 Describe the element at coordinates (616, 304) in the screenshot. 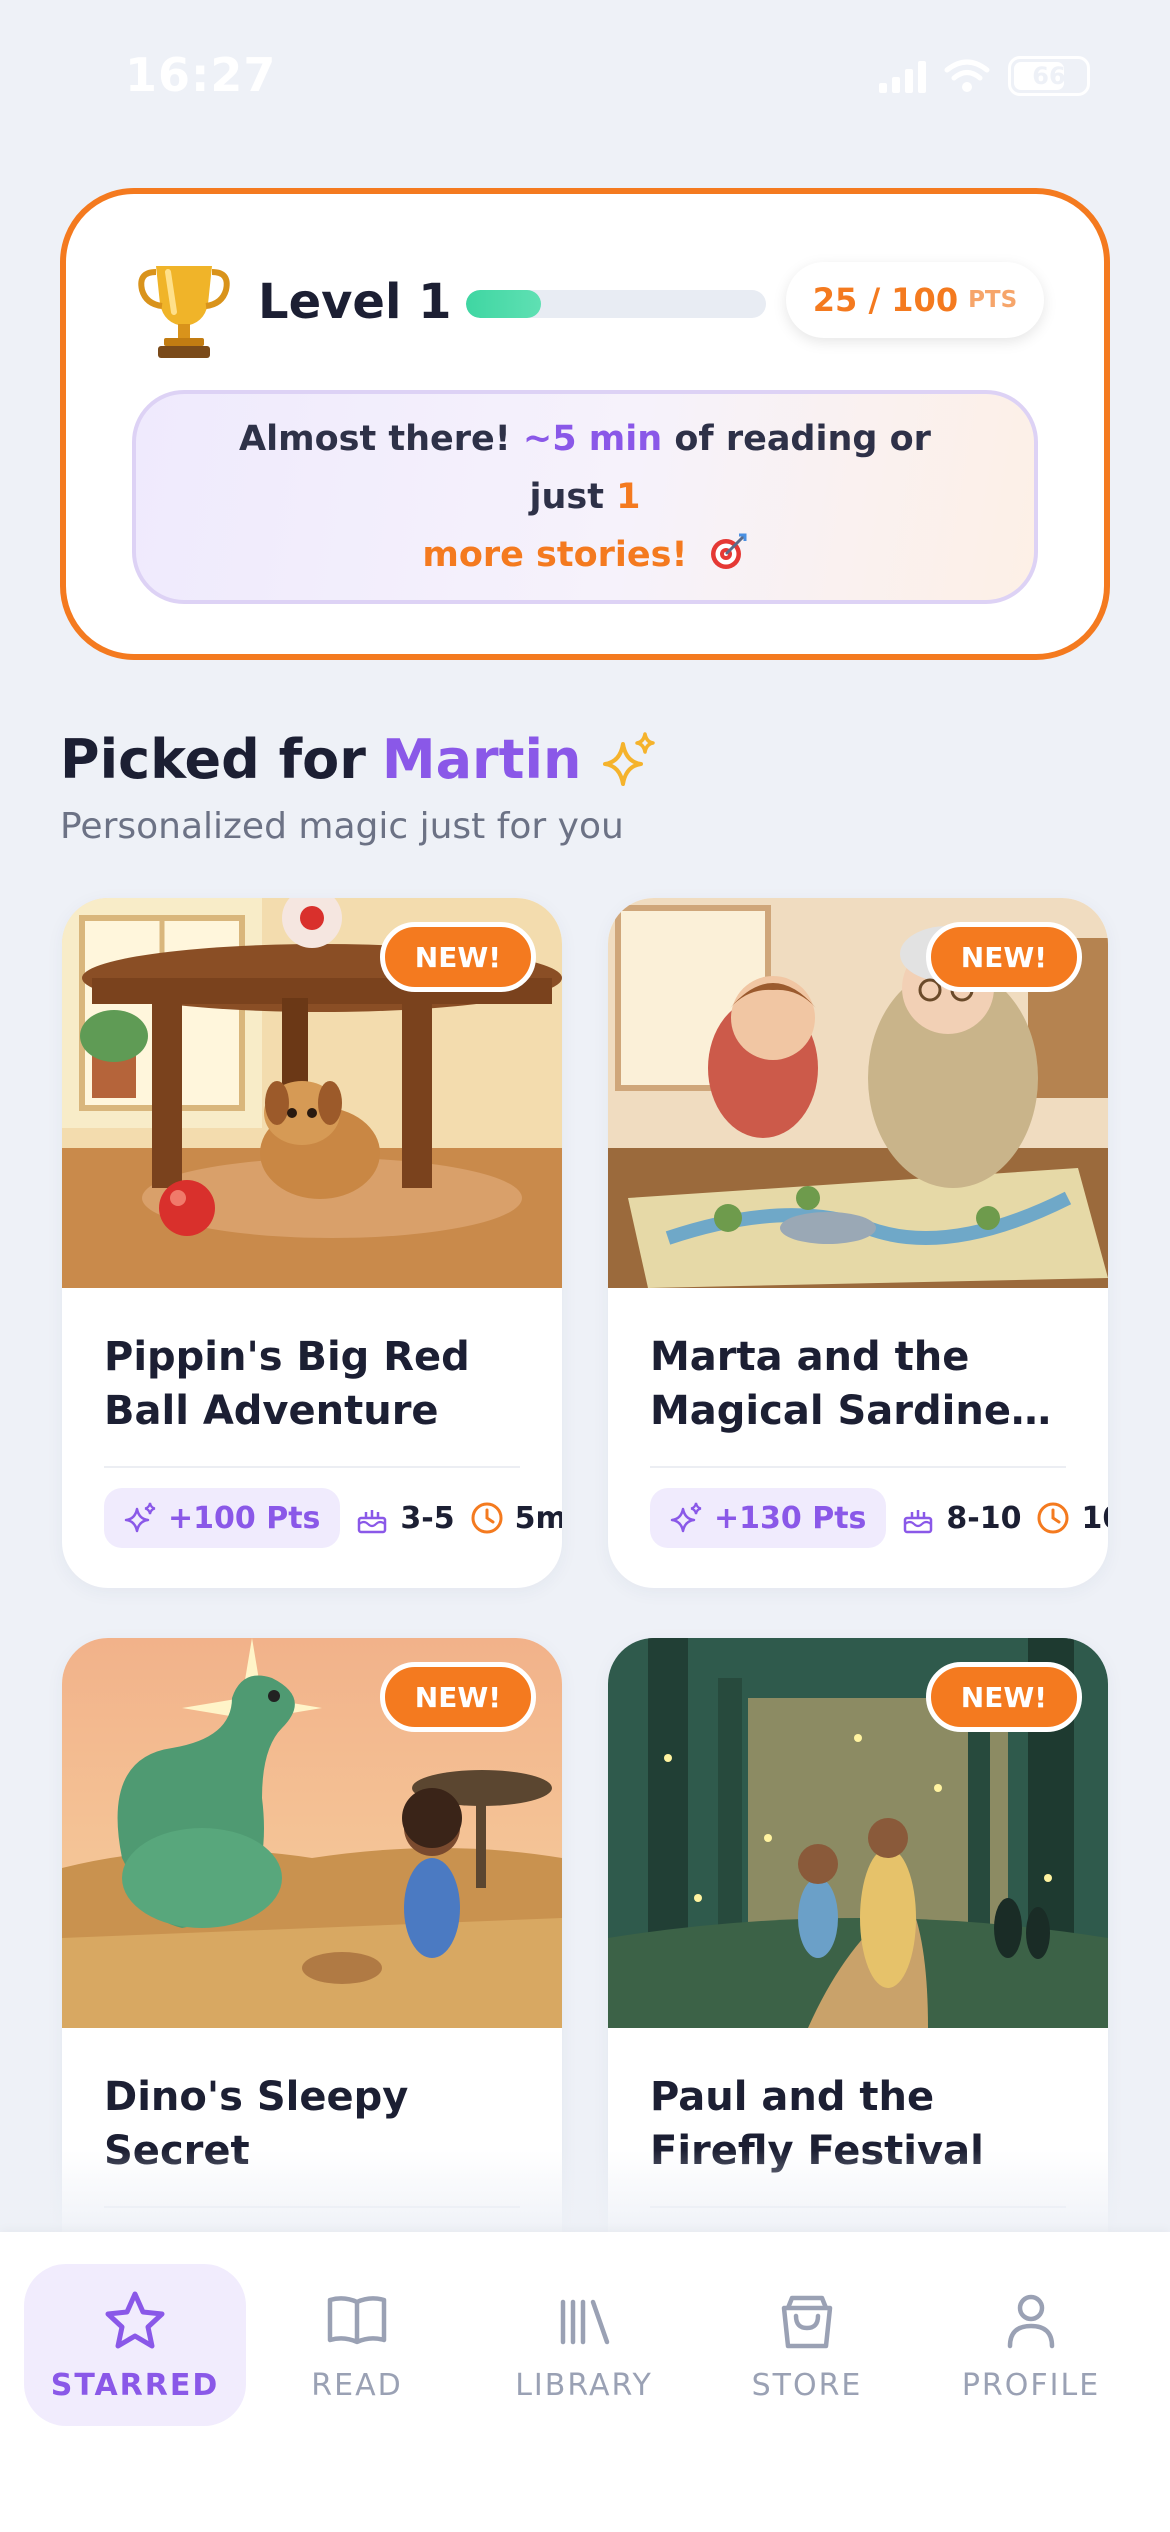

I see `level-progress-bar` at that location.